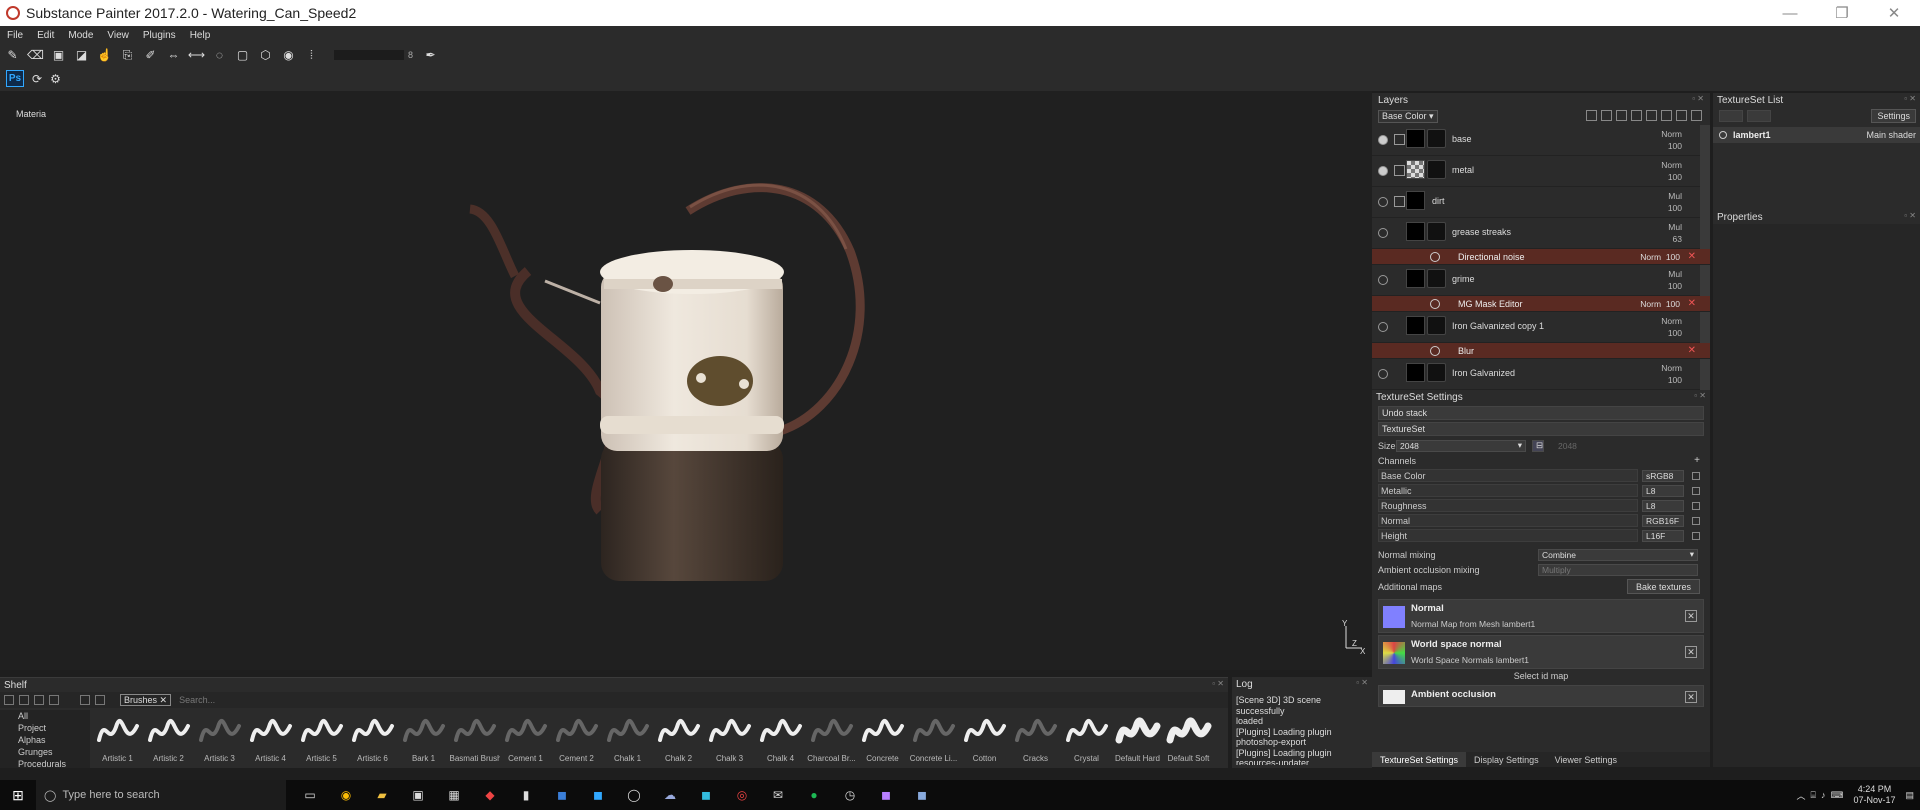 The width and height of the screenshot is (1920, 810). Describe the element at coordinates (242, 55) in the screenshot. I see `camera-icon: ▢` at that location.